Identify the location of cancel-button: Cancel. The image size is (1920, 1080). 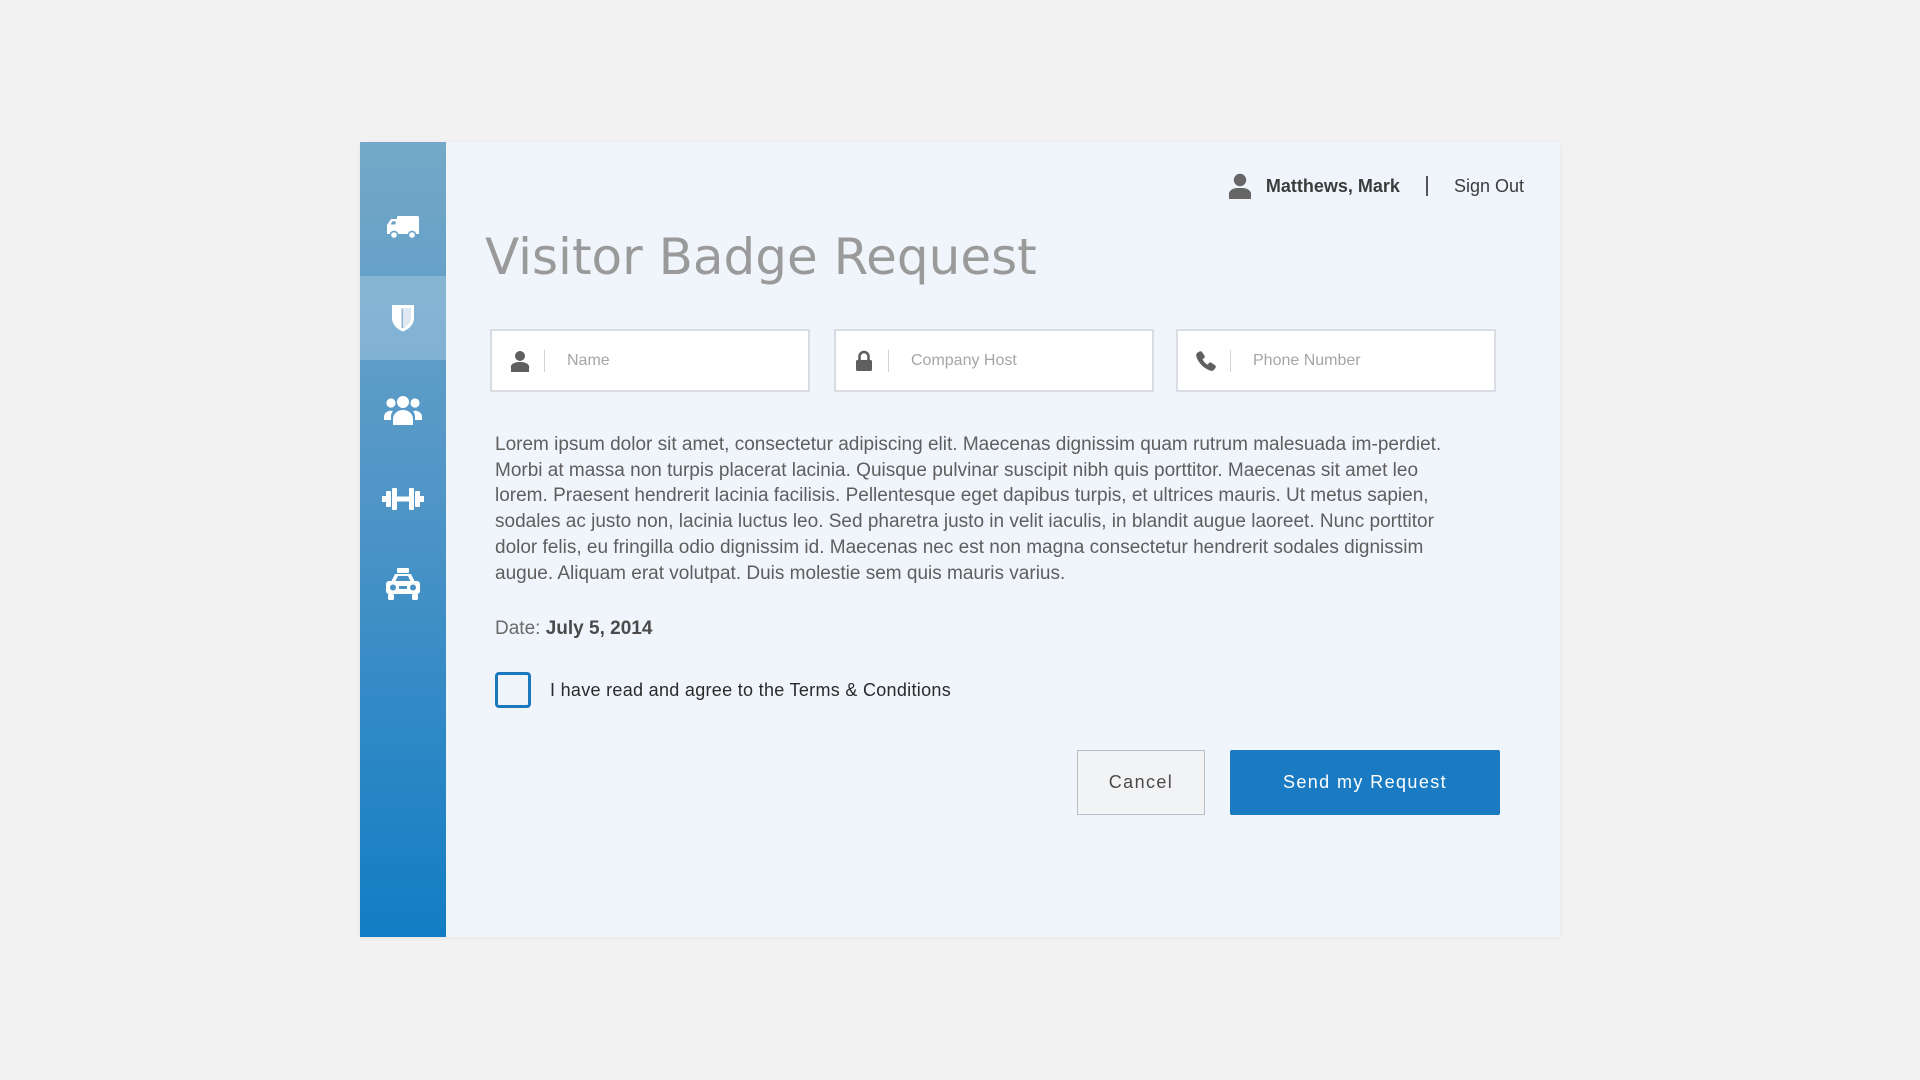
(1141, 782).